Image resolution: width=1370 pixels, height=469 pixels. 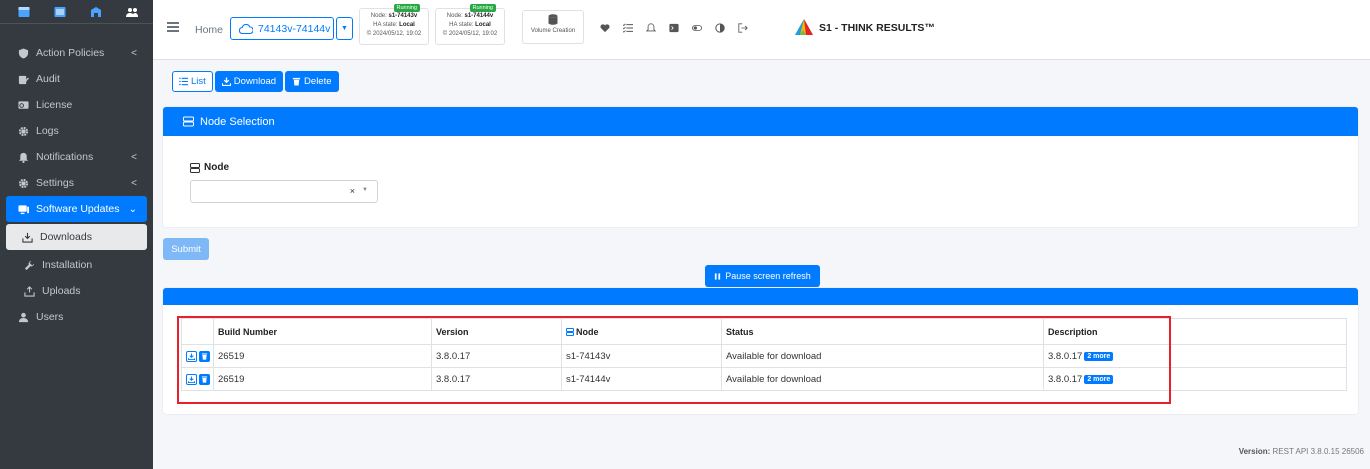 I want to click on brand-logo: S1 - THINK RESULTS™, so click(x=864, y=28).